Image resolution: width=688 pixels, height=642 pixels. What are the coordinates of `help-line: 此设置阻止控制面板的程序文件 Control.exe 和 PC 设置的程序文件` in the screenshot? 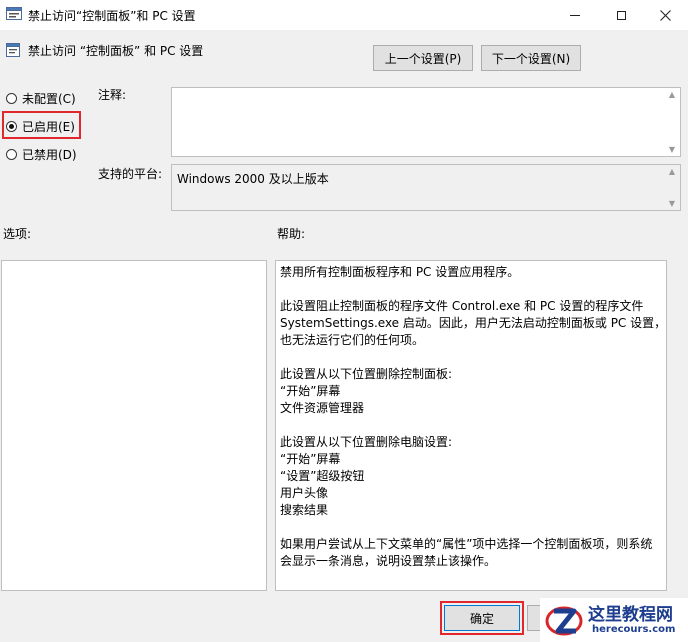 It's located at (462, 306).